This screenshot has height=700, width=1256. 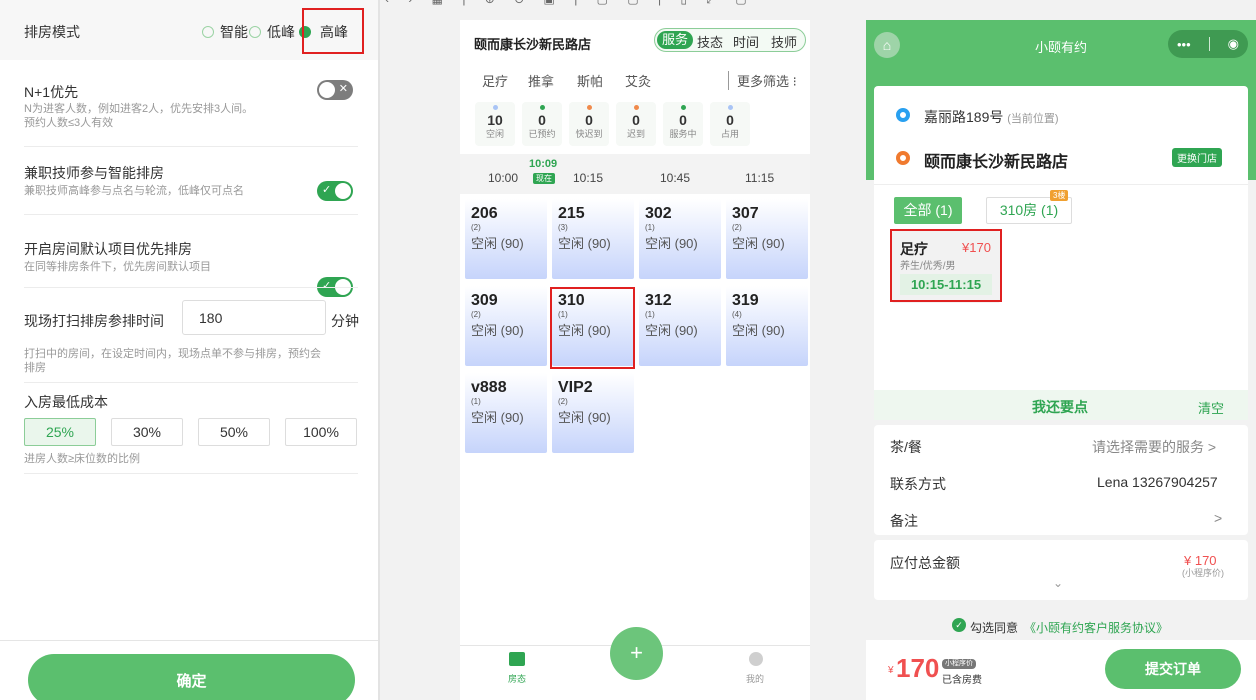 I want to click on radio-icon, so click(x=208, y=32).